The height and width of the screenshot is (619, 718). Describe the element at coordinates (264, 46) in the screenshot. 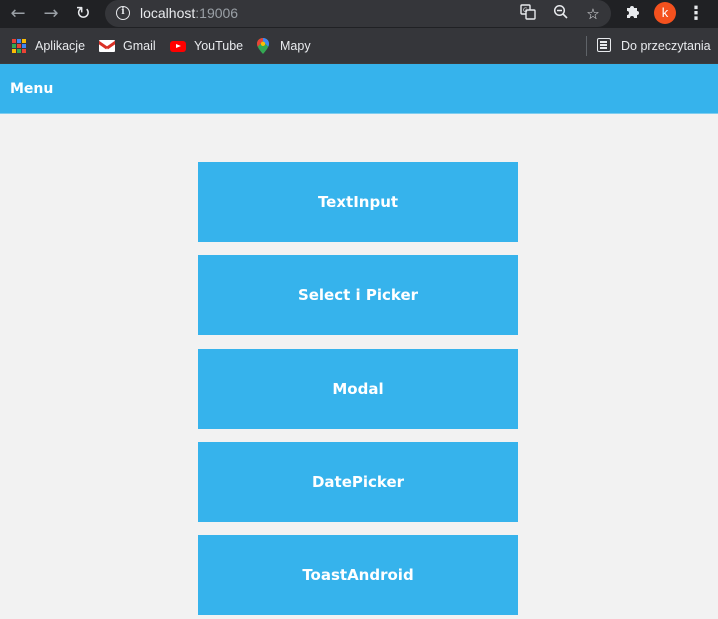

I see `maps-icon` at that location.